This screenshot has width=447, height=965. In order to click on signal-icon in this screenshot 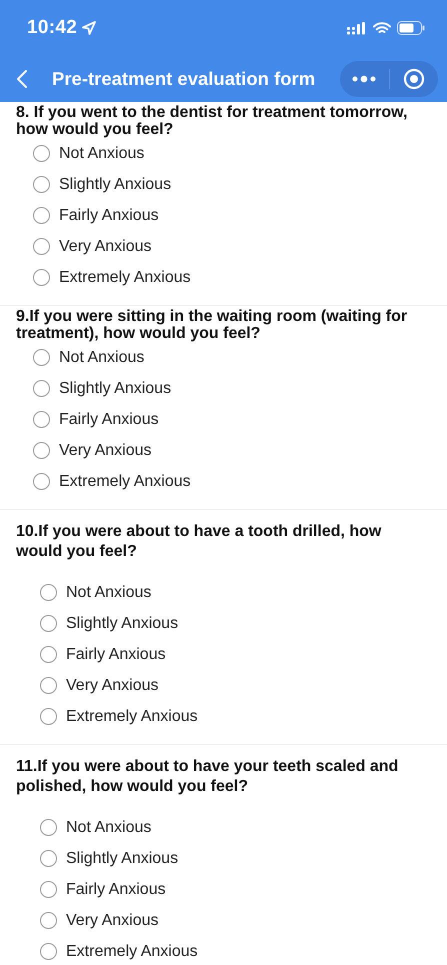, I will do `click(357, 28)`.